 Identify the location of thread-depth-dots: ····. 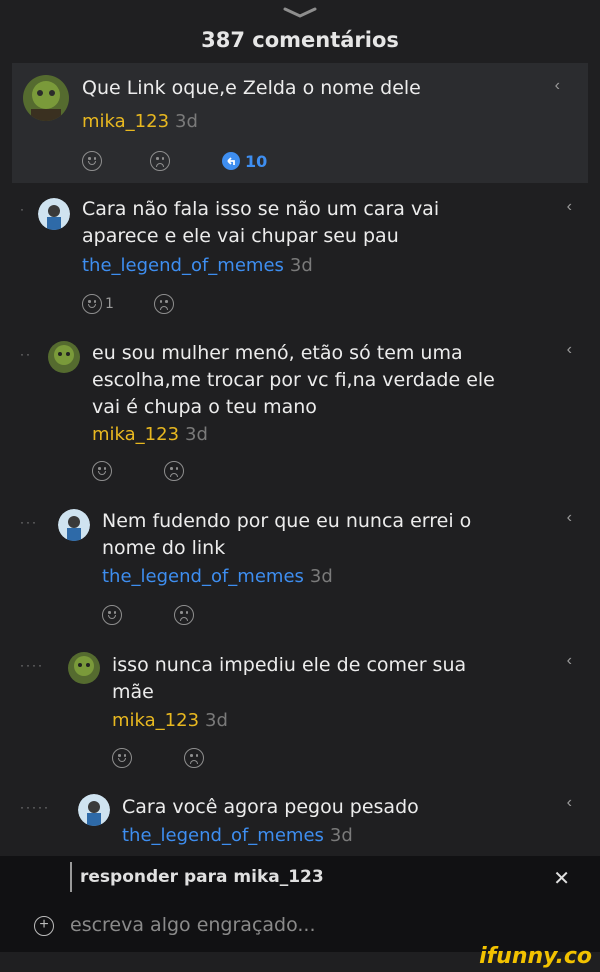
(32, 665).